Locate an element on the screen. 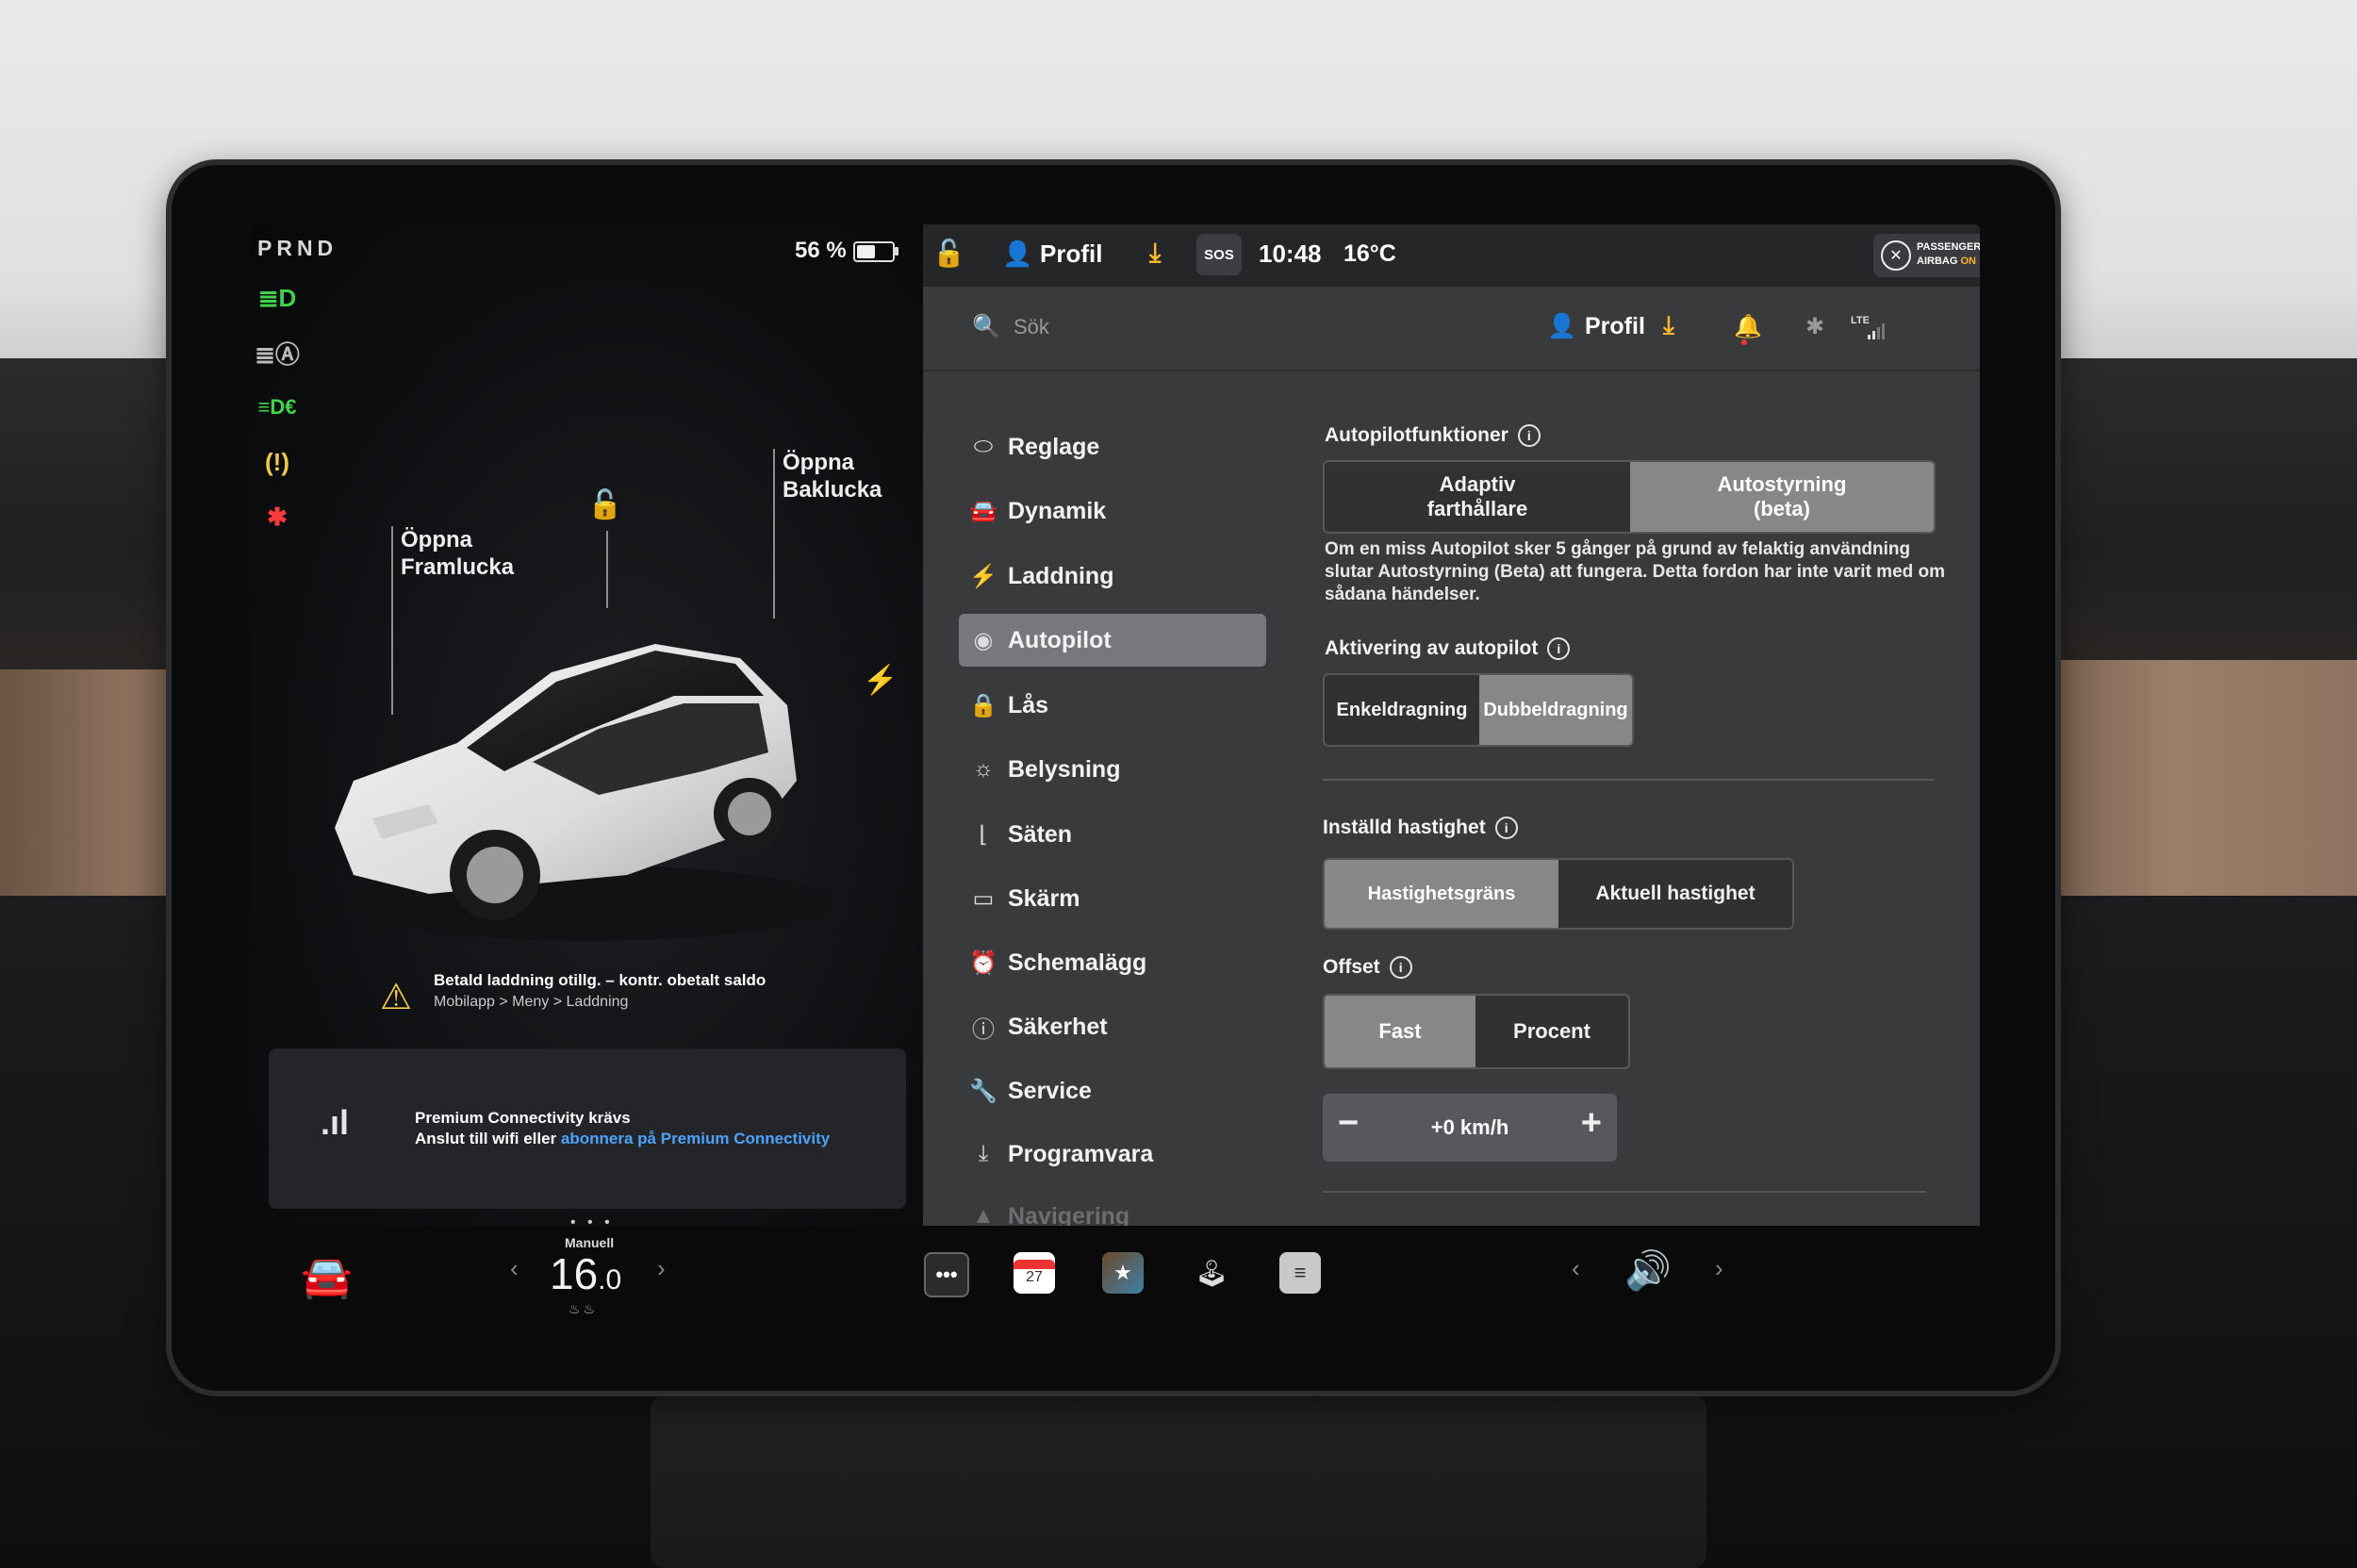 The image size is (2357, 1568). airbag-line1: PASSENGER is located at coordinates (1949, 247).